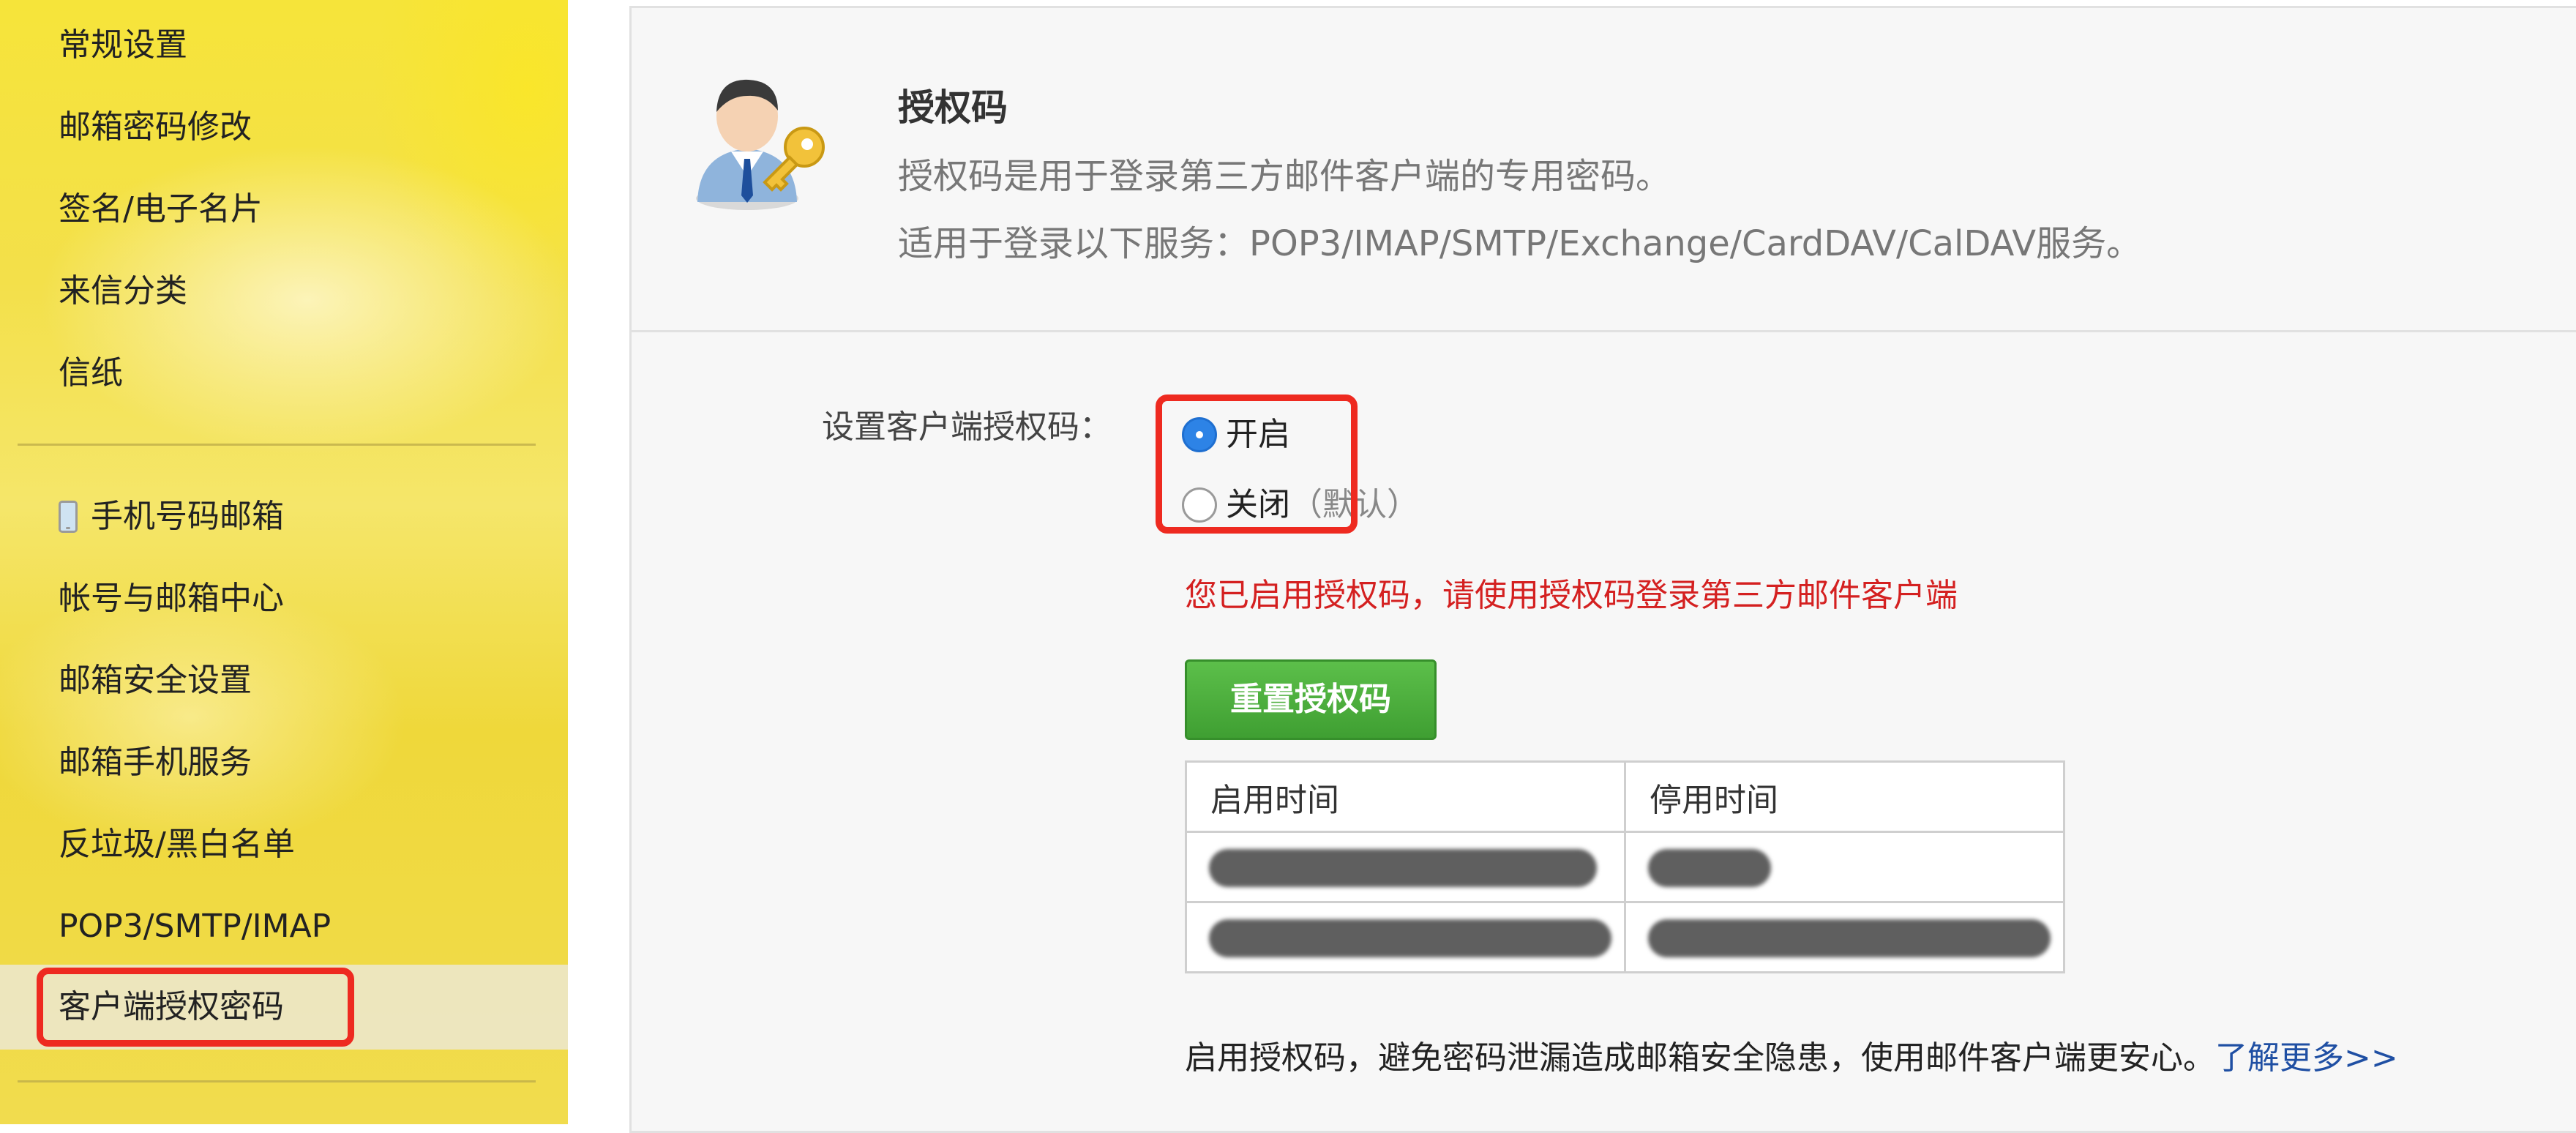  Describe the element at coordinates (177, 845) in the screenshot. I see `sidebar-item-antispam: 反垃圾/黑白名单` at that location.